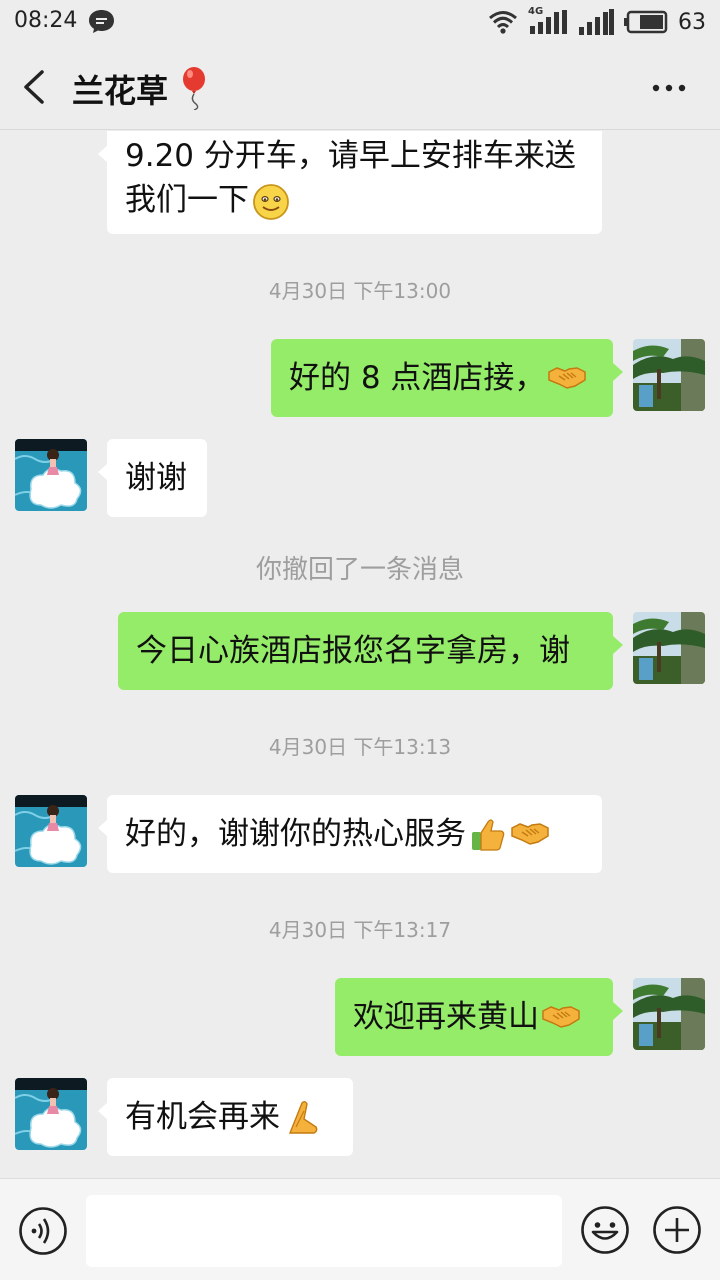  I want to click on message-bubble-received: 9.20 分开车，请早上安排车来送 我们一下, so click(350, 182).